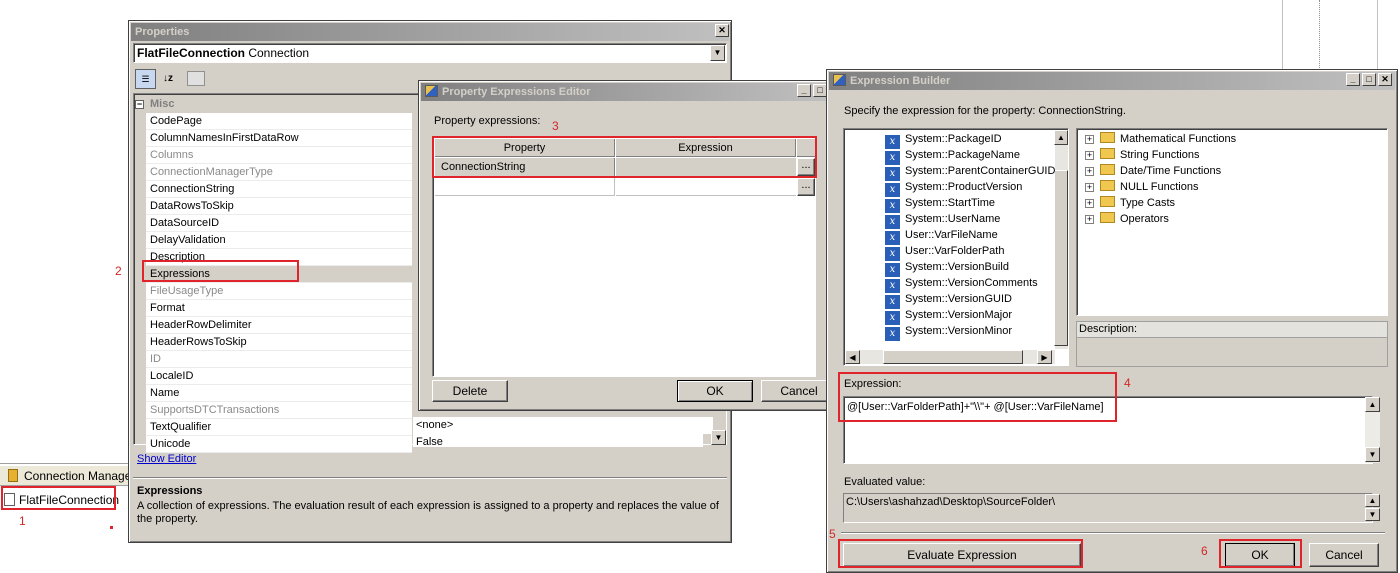 The width and height of the screenshot is (1400, 573). What do you see at coordinates (279, 274) in the screenshot?
I see `property-row: Expressions` at bounding box center [279, 274].